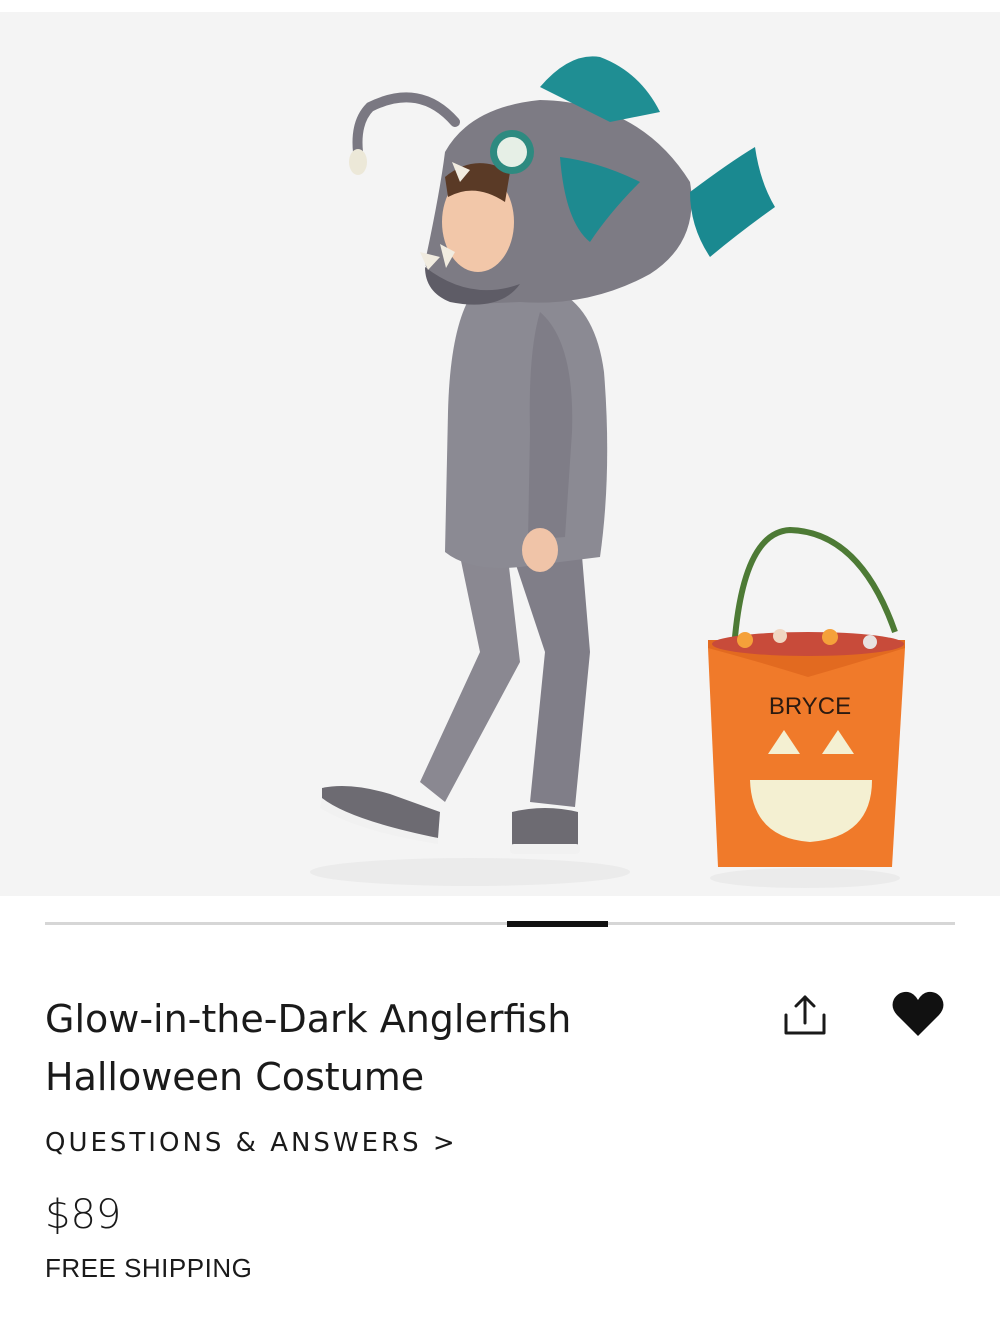  I want to click on questions-answers-link: QUESTIONS & ANSWERS >, so click(251, 1143).